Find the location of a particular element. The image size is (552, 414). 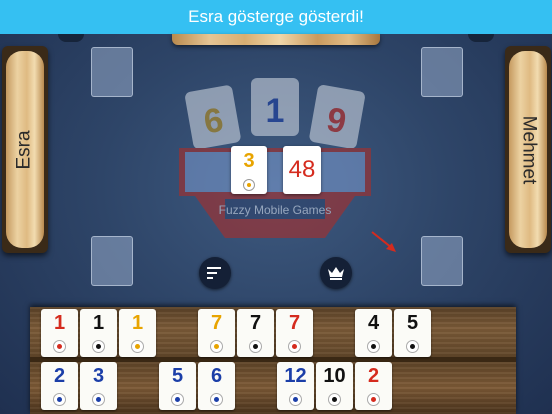

rack-tile: 3 is located at coordinates (98, 386).